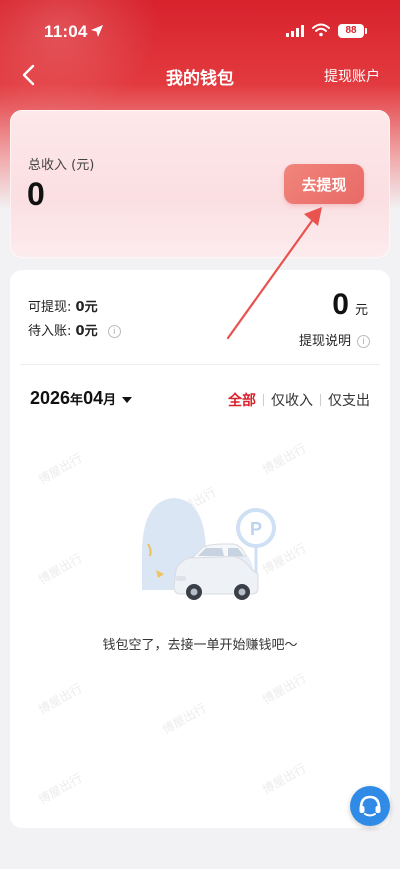 The image size is (400, 869). I want to click on withdraw-note-link: 提现说明 i, so click(334, 339).